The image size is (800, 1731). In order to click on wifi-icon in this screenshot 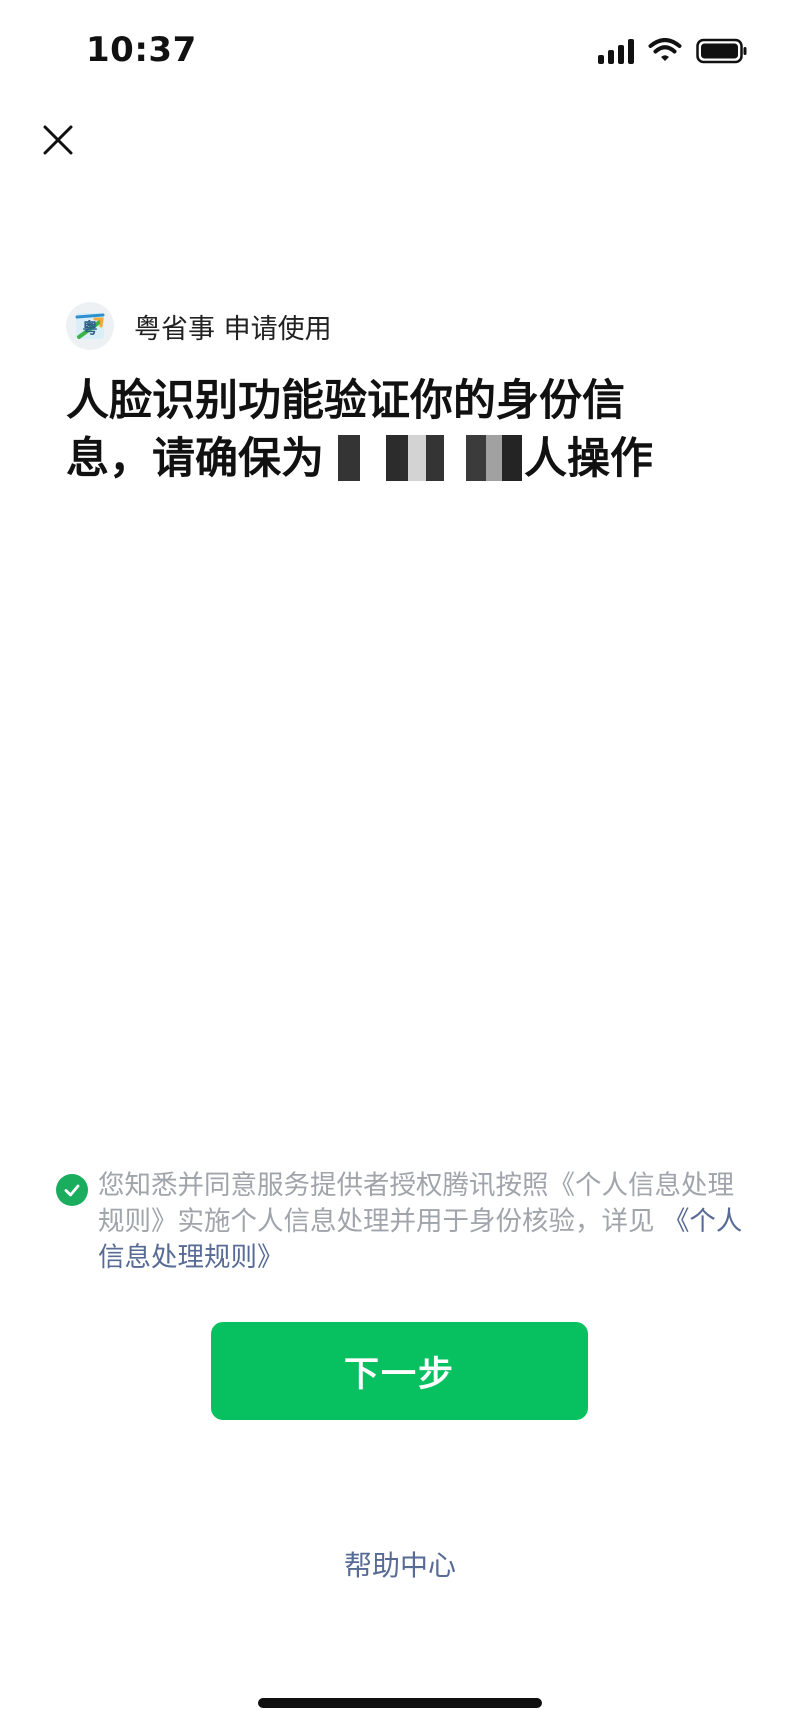, I will do `click(665, 49)`.